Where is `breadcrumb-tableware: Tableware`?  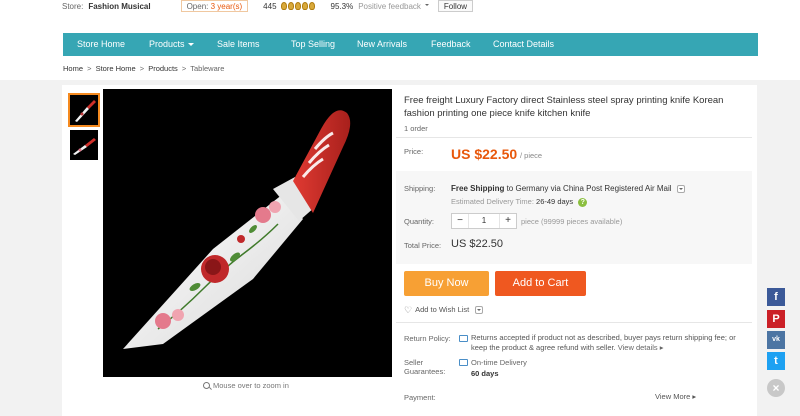 breadcrumb-tableware: Tableware is located at coordinates (207, 68).